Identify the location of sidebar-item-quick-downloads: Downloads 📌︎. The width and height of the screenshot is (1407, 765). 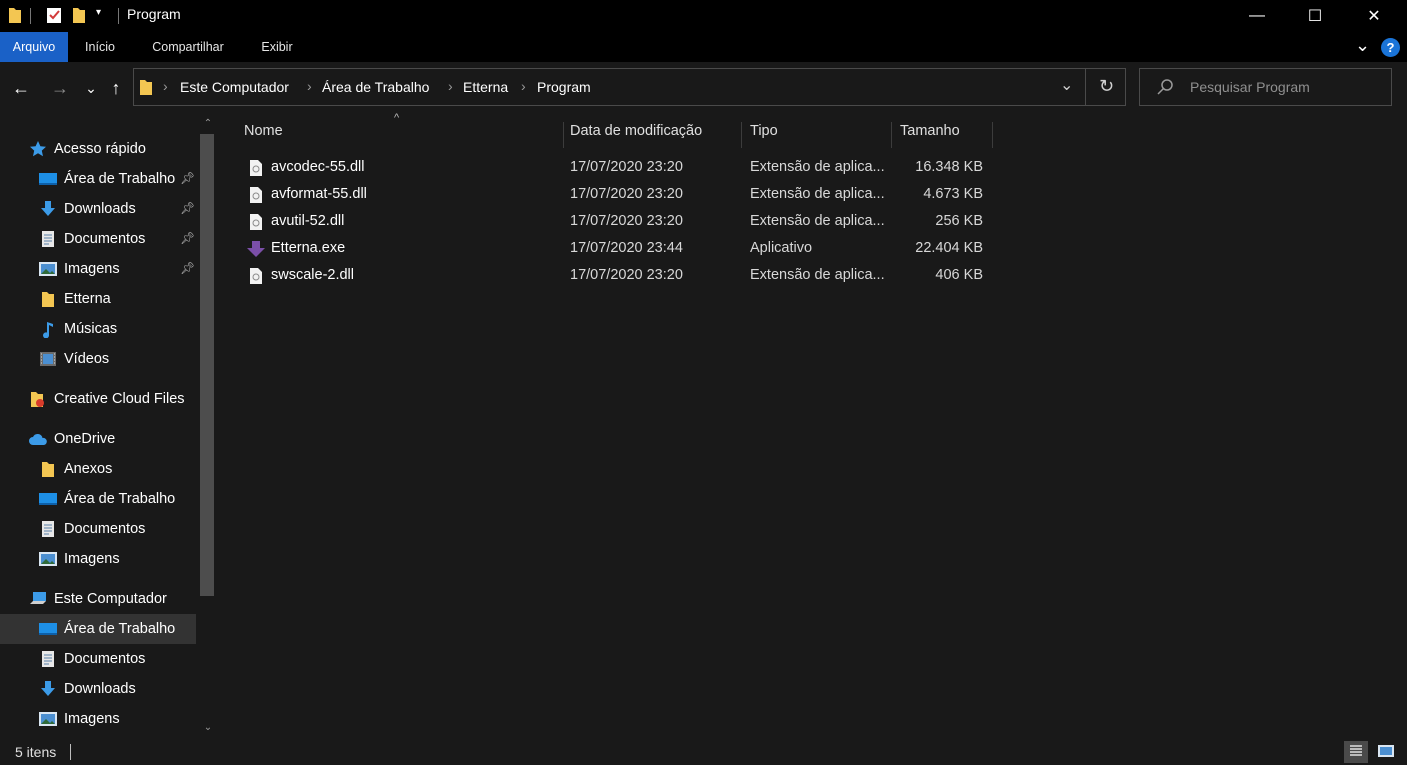
(118, 209).